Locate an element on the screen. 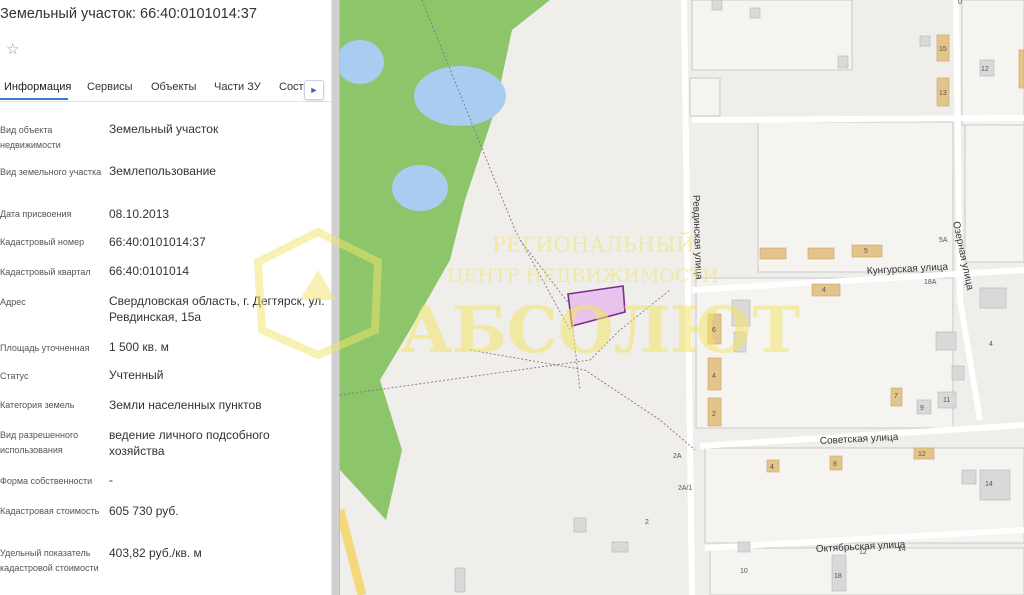 The width and height of the screenshot is (1024, 595). active-tab-indicator is located at coordinates (34, 99).